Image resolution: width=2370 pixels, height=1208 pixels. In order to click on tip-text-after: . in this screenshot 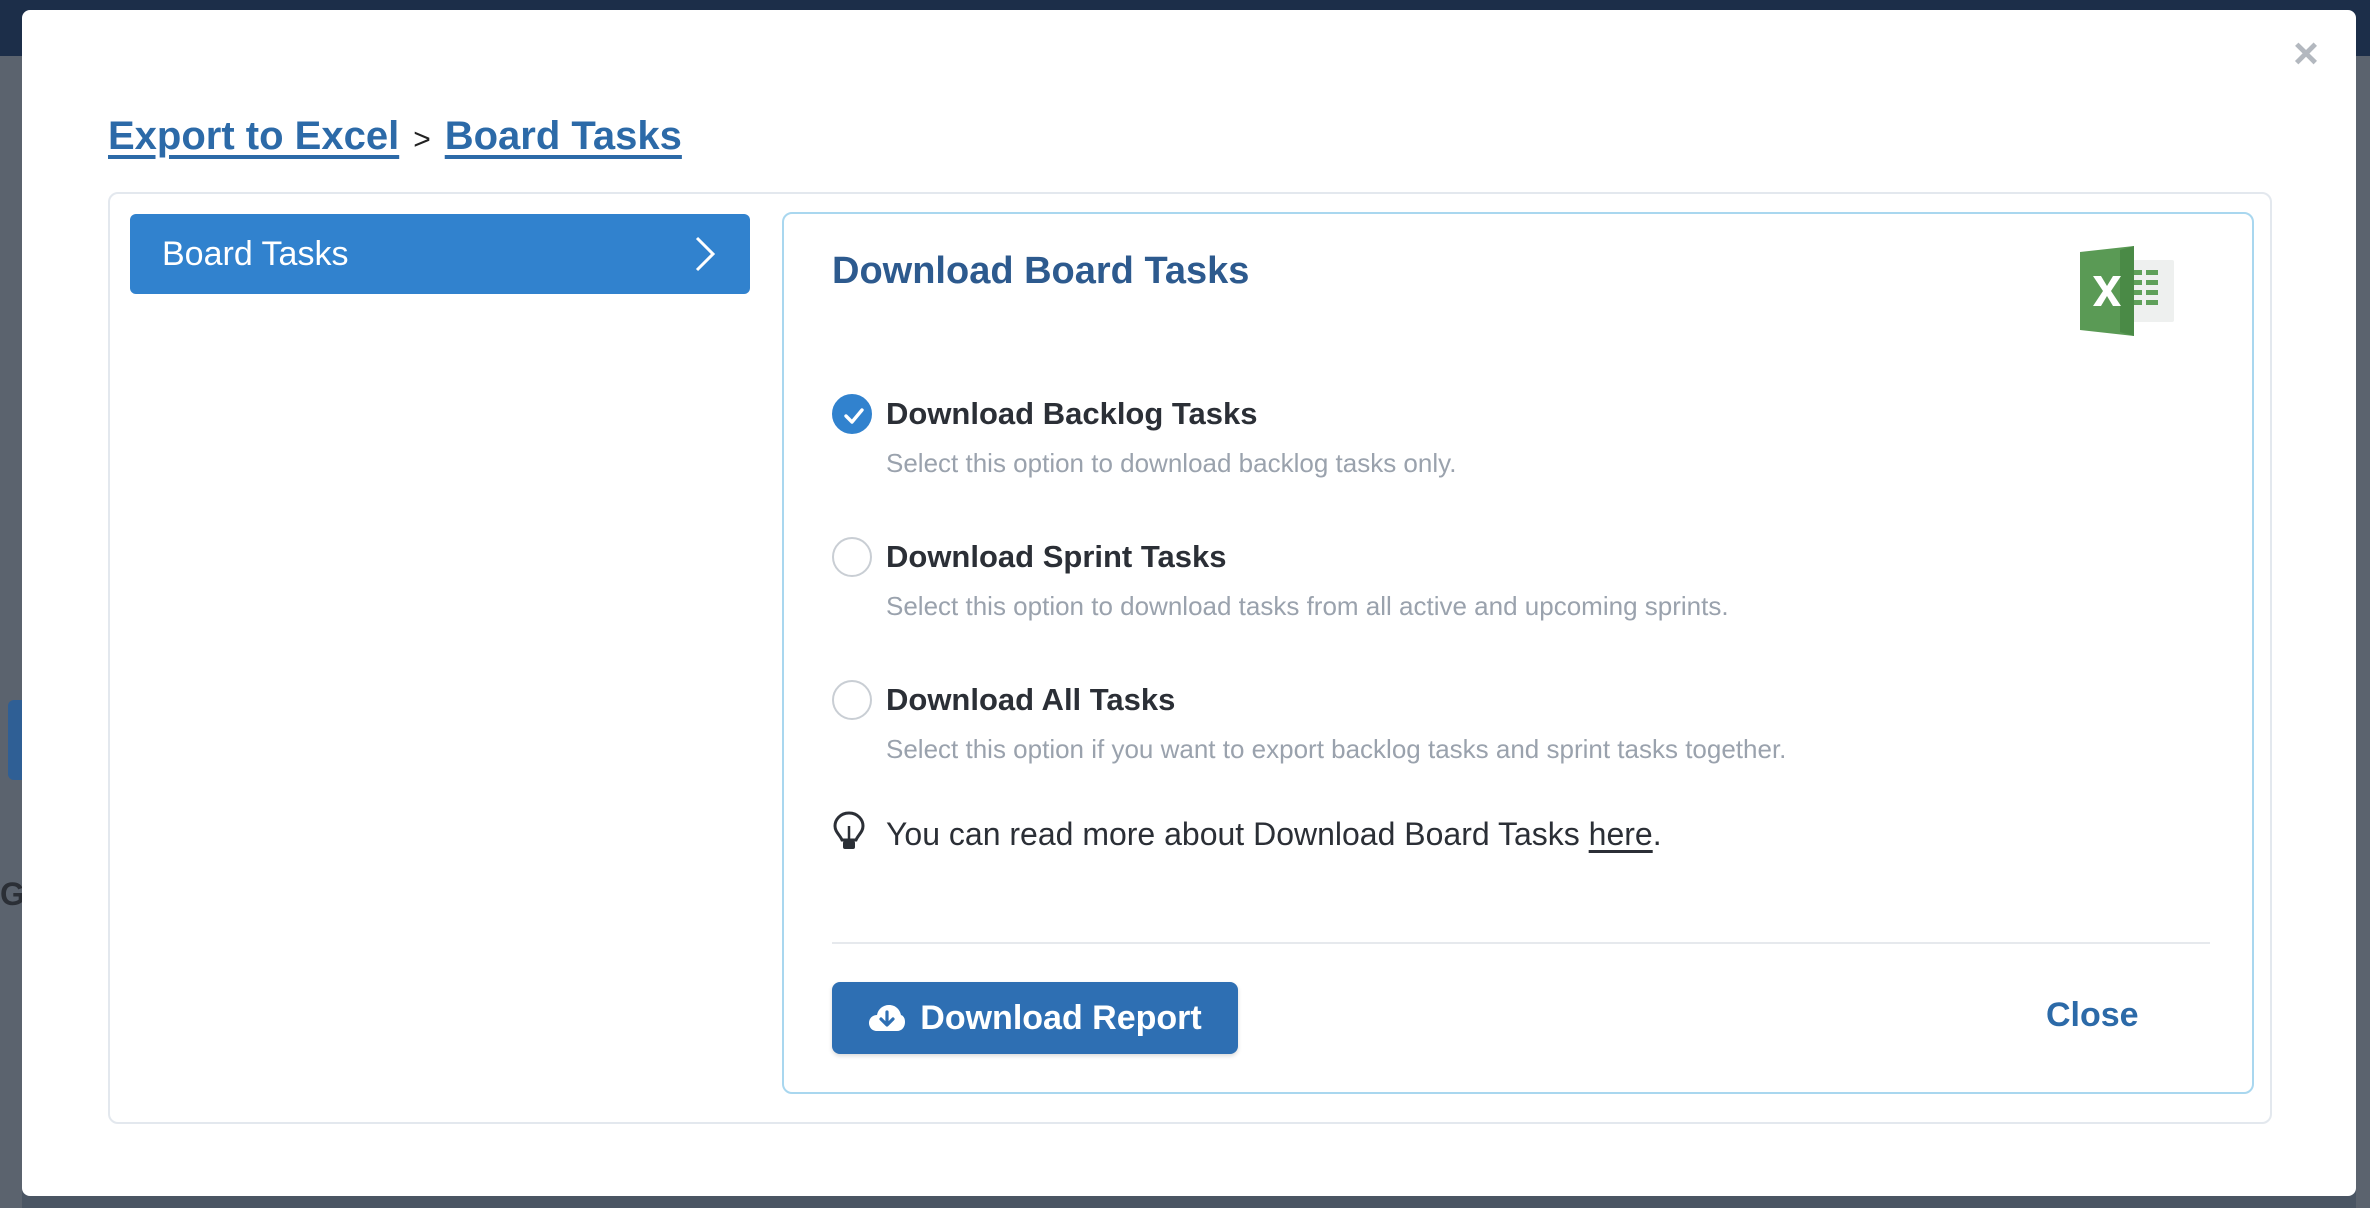, I will do `click(1657, 834)`.